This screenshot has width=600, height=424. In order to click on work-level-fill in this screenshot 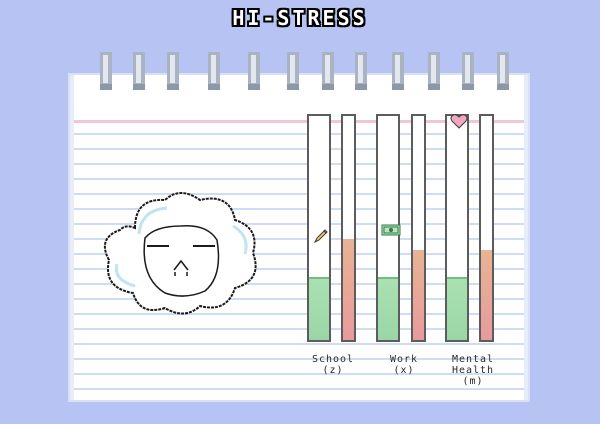, I will do `click(388, 308)`.